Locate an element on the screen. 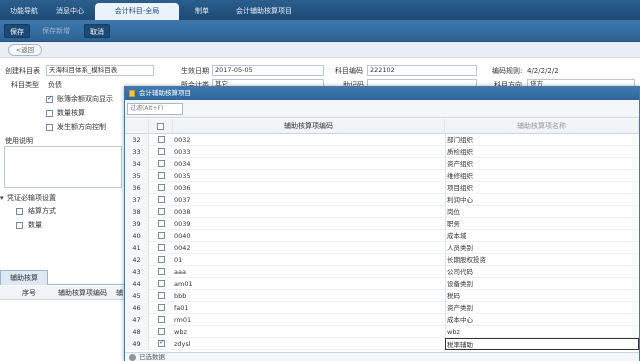 The width and height of the screenshot is (640, 361). row-number: 35 is located at coordinates (137, 176).